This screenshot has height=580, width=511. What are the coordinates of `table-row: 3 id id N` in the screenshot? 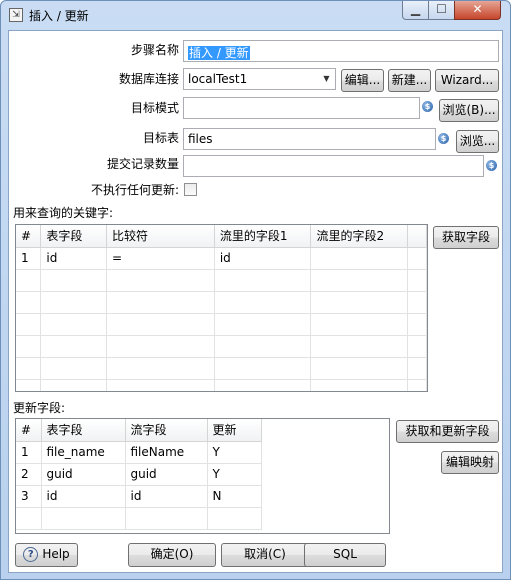 It's located at (139, 496).